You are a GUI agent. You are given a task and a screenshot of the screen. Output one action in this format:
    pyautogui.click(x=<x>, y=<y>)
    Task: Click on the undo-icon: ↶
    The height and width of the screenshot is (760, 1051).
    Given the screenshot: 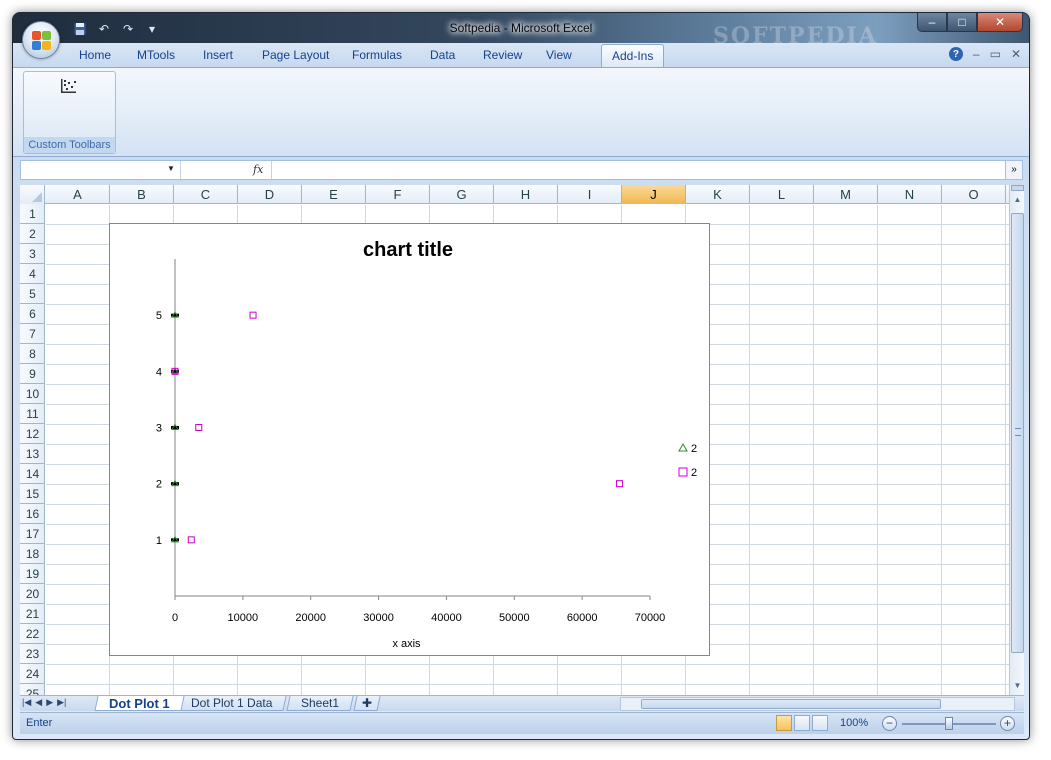 What is the action you would take?
    pyautogui.click(x=104, y=29)
    